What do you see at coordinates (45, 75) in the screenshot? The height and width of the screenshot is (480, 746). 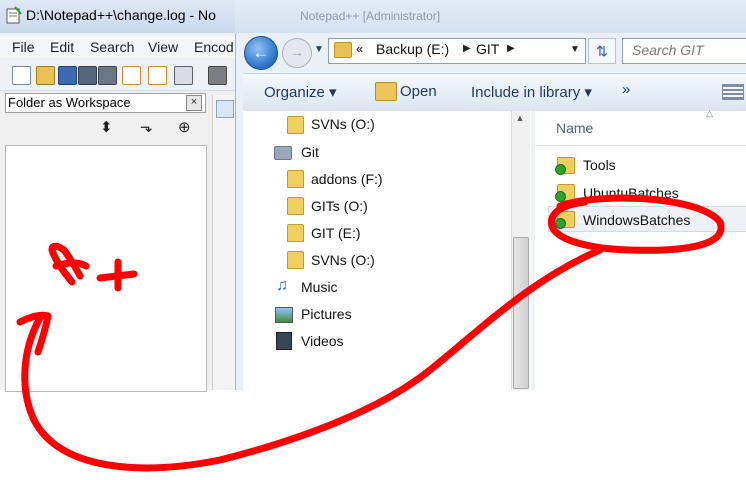 I see `open-file-icon` at bounding box center [45, 75].